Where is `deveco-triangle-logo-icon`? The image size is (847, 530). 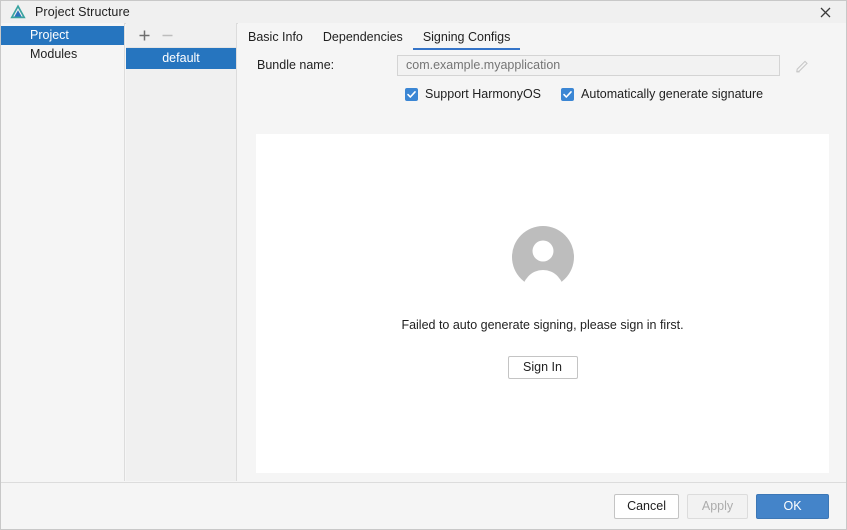 deveco-triangle-logo-icon is located at coordinates (18, 12).